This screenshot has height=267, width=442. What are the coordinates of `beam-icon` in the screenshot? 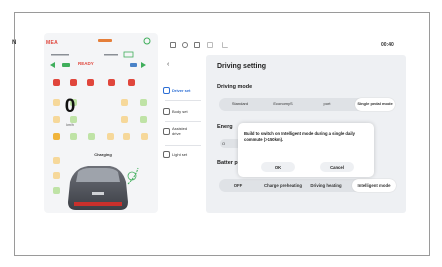 It's located at (66, 65).